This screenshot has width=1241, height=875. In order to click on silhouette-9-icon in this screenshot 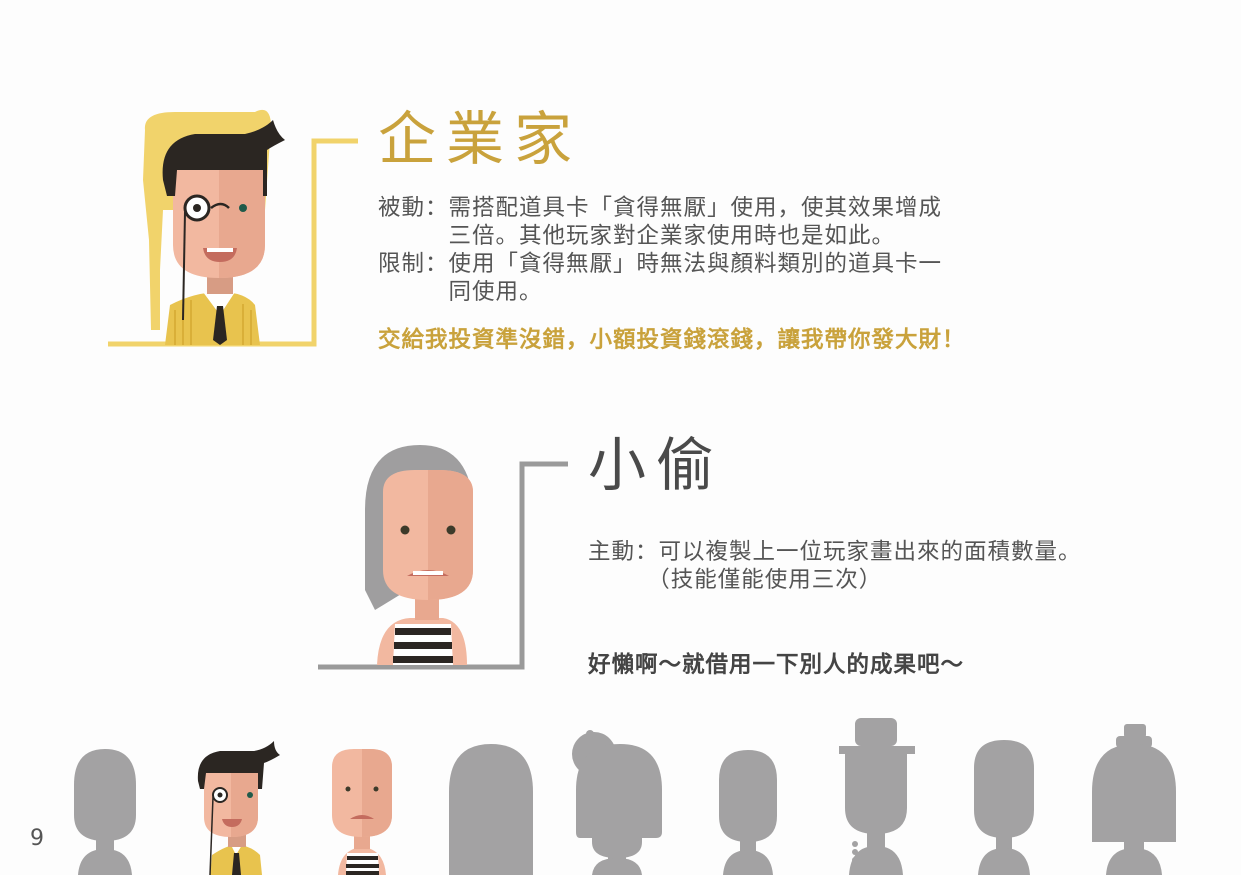, I will do `click(1134, 799)`.